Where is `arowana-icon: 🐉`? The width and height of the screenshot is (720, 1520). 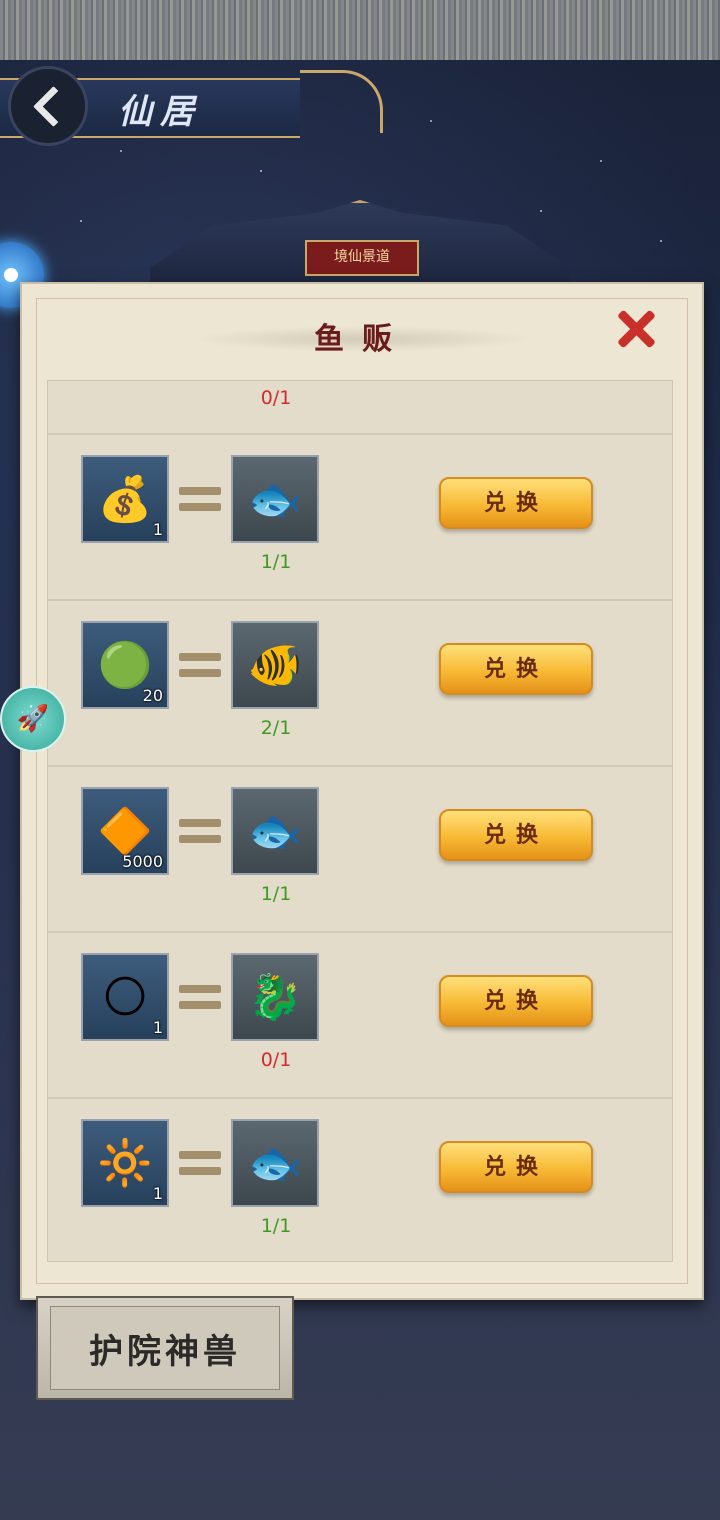
arowana-icon: 🐉 is located at coordinates (275, 997).